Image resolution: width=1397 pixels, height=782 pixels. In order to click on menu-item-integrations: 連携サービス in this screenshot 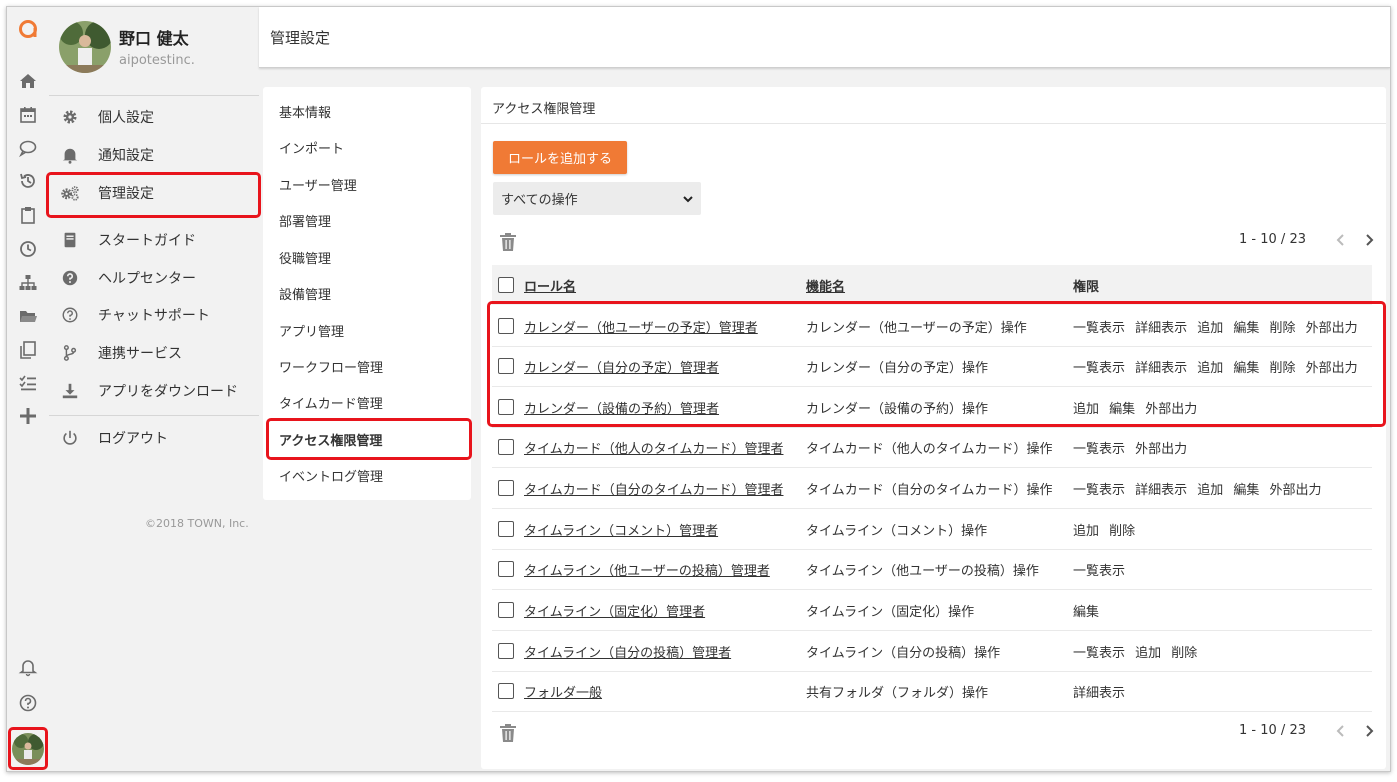, I will do `click(154, 353)`.